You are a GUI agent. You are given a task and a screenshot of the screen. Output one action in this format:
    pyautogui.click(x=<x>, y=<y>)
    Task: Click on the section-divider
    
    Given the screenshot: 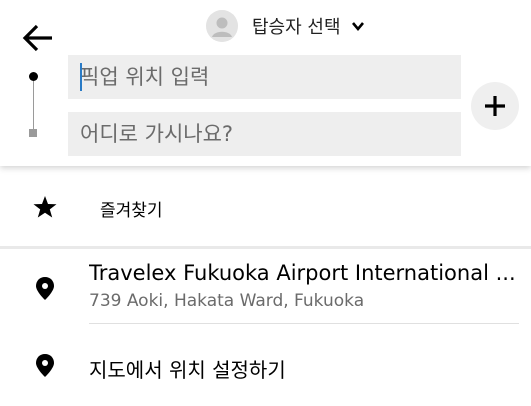 What is the action you would take?
    pyautogui.click(x=265, y=247)
    